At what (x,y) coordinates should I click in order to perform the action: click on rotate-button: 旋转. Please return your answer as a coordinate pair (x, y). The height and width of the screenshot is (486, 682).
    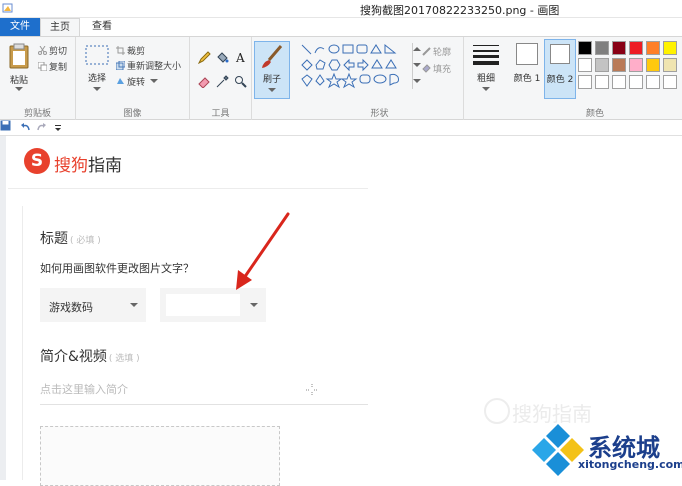
    Looking at the image, I should click on (137, 81).